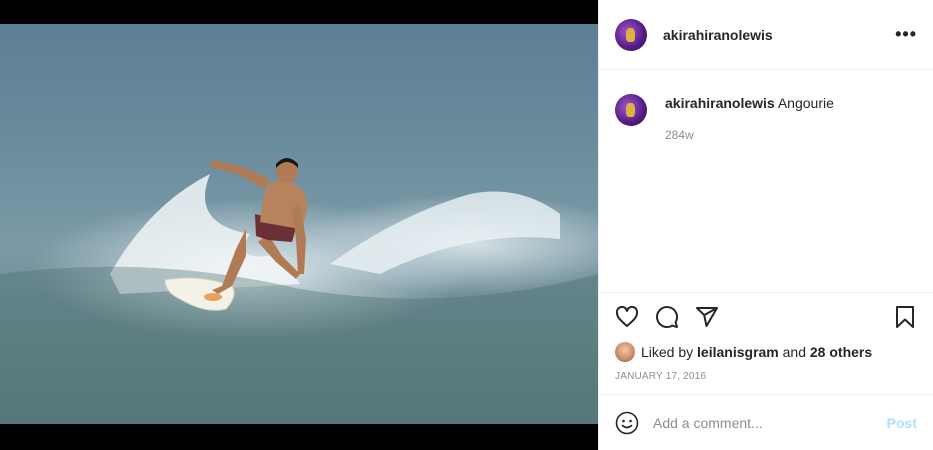  I want to click on comment-icon, so click(667, 317).